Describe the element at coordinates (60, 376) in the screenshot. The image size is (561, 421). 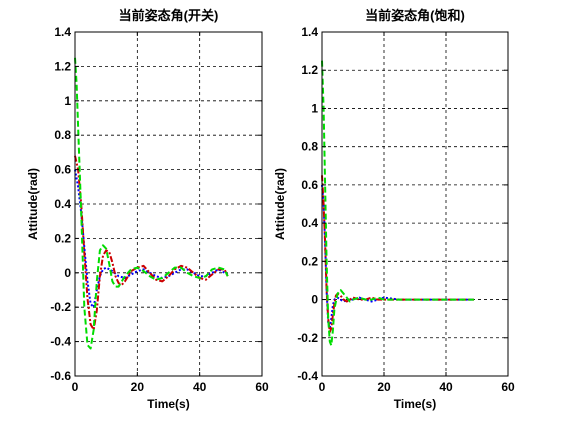
I see `y-tick-label: -0.6` at that location.